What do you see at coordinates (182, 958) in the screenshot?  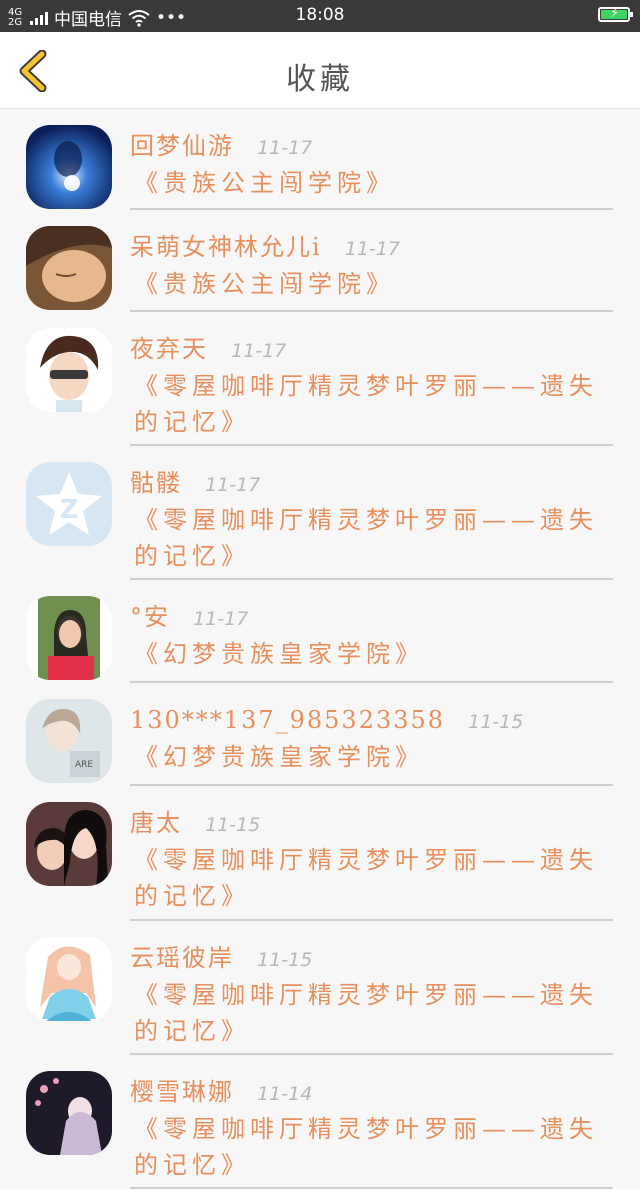 I see `user-name: 云瑶彼岸` at bounding box center [182, 958].